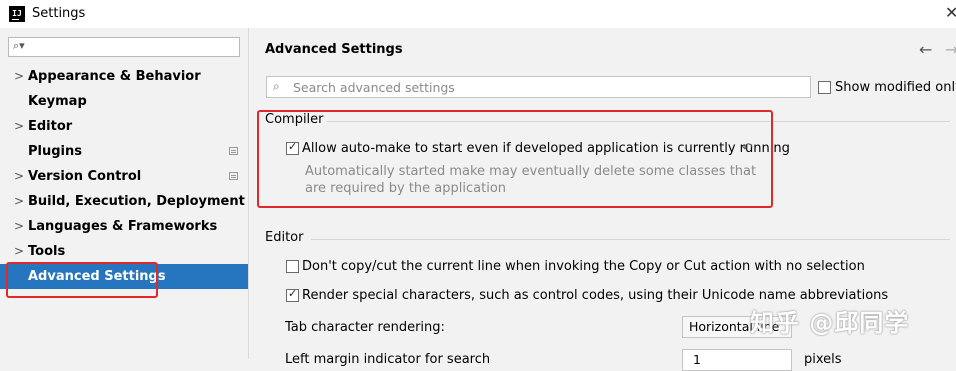 This screenshot has width=956, height=371. I want to click on sidebar-item-plugins: Plugins, so click(124, 151).